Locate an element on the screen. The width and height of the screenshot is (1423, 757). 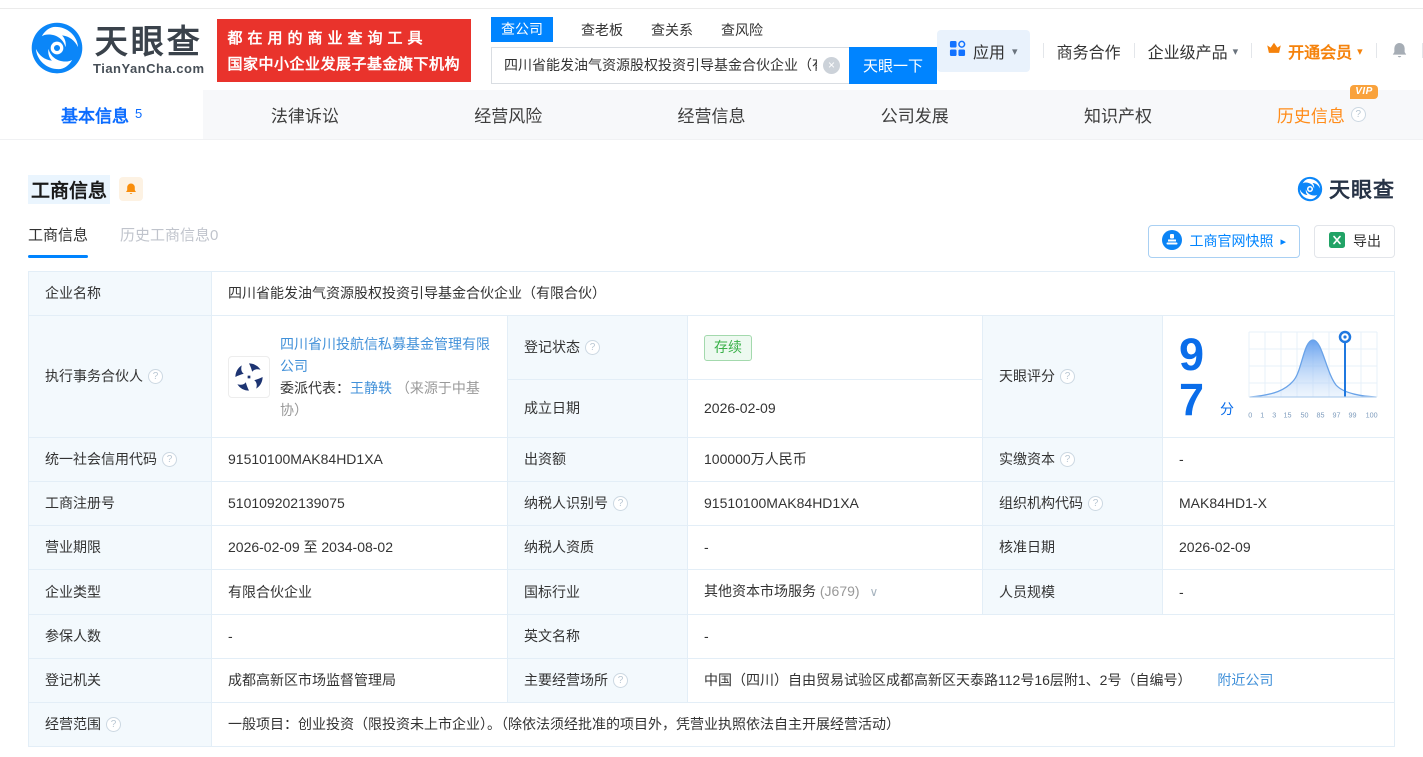
brand-slogan: 都在用的商业查询工具 国家中小企业发展子基金旗下机构 is located at coordinates (344, 50).